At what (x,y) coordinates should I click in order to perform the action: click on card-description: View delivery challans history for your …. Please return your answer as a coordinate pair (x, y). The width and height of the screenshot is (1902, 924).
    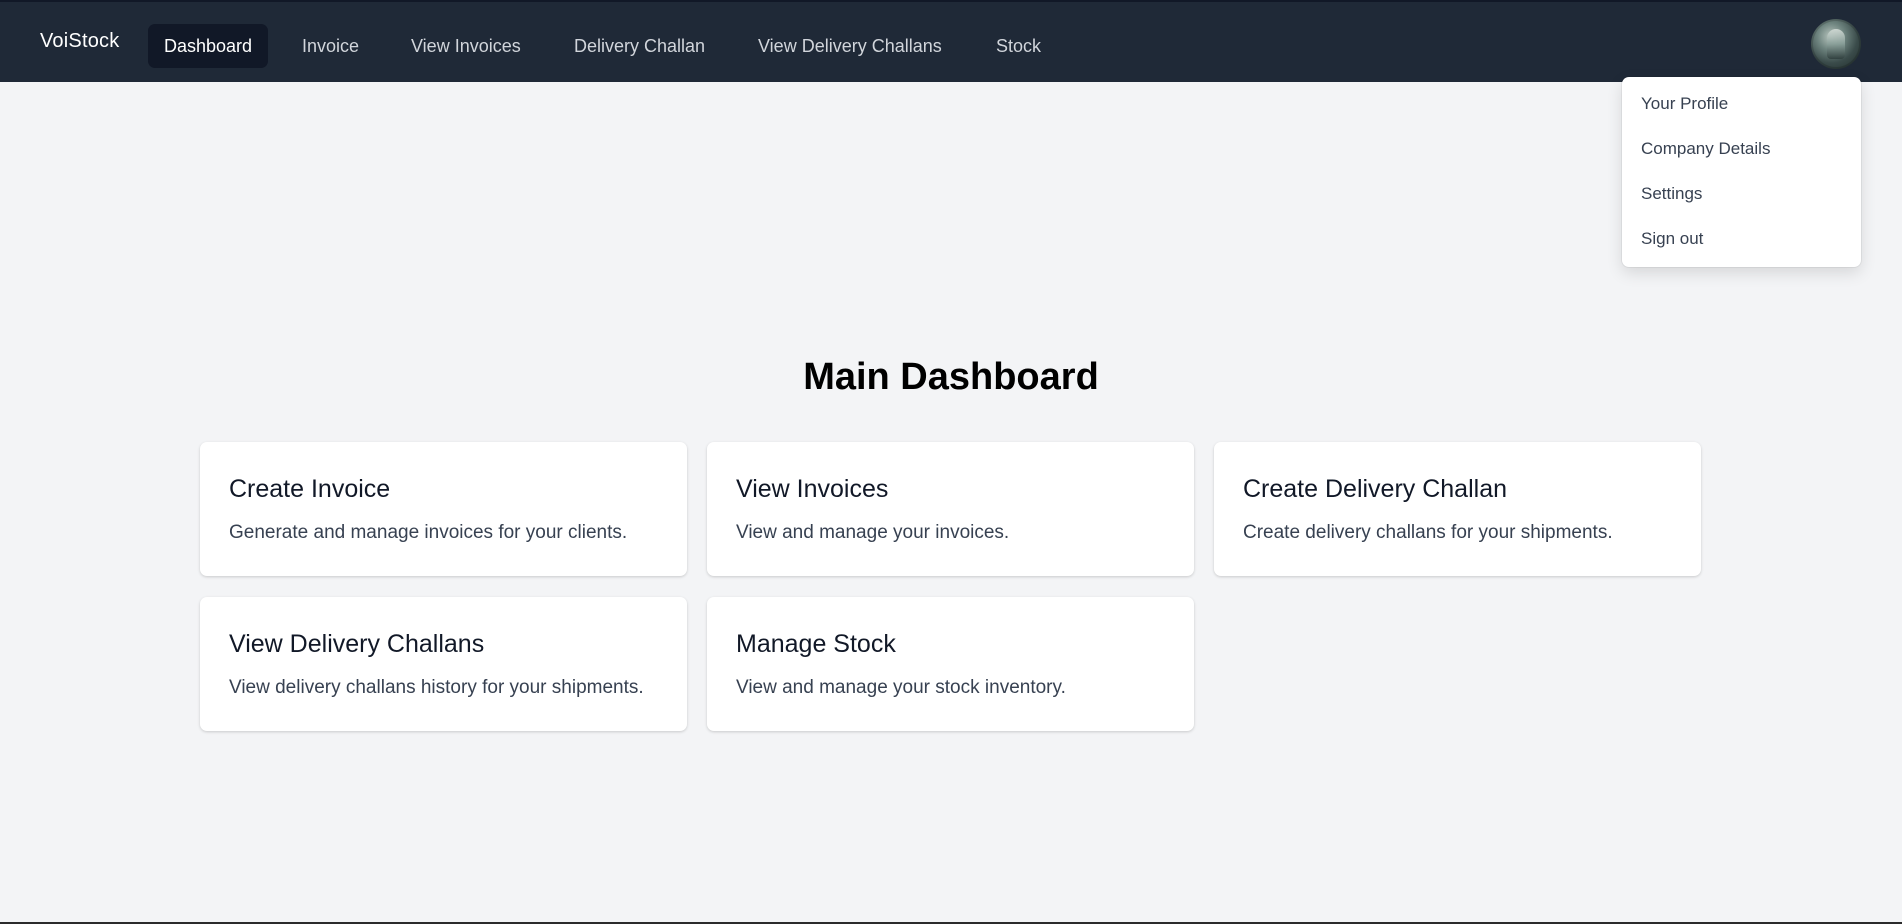
    Looking at the image, I should click on (436, 687).